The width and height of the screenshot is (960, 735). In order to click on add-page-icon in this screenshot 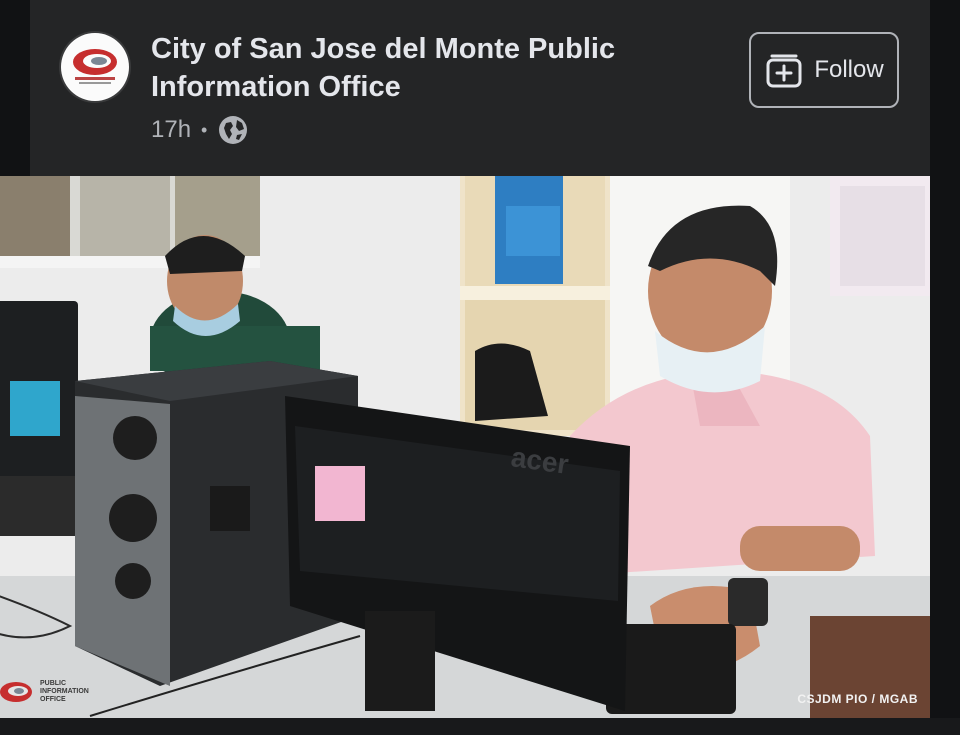, I will do `click(784, 71)`.